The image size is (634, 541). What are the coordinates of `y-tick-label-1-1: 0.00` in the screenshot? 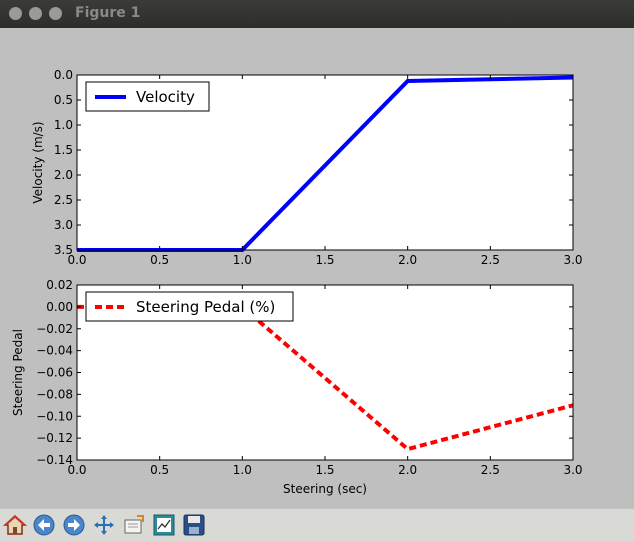 It's located at (59, 307).